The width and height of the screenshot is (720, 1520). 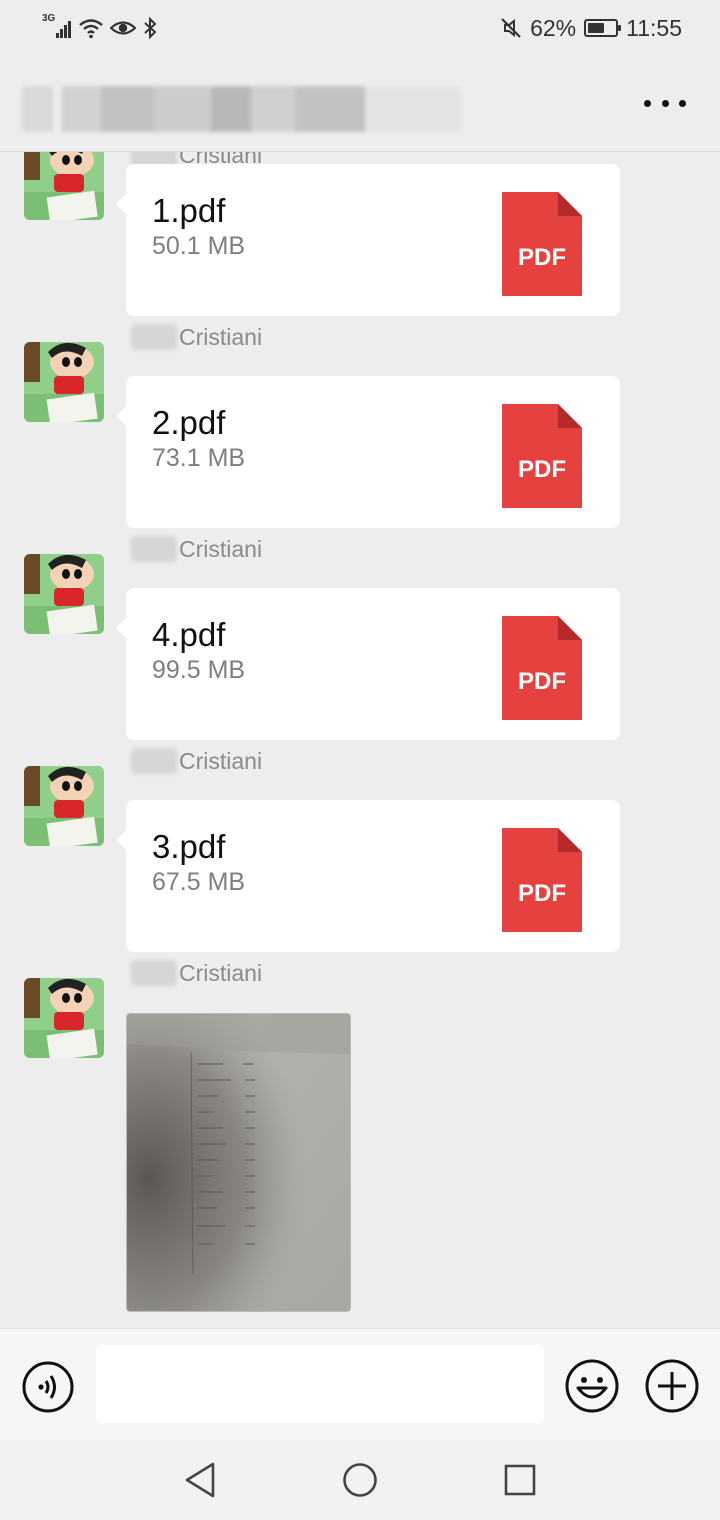 I want to click on file-size: 50.1 MB, so click(x=199, y=246).